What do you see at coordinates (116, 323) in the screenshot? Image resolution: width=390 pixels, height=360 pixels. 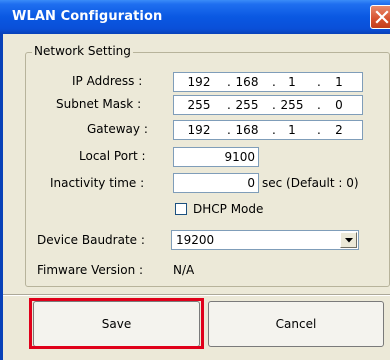 I see `save-highlight-annotation` at bounding box center [116, 323].